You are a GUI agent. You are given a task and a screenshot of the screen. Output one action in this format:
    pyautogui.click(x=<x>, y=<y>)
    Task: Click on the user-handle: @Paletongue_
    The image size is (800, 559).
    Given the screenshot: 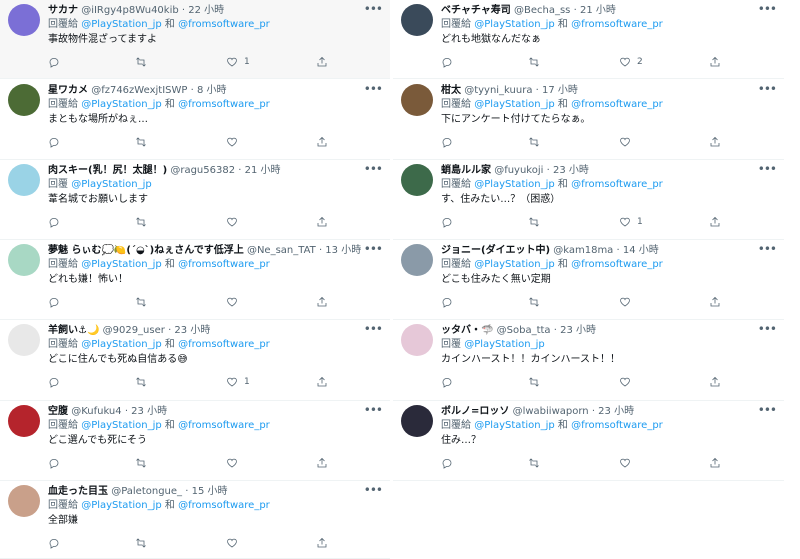 What is the action you would take?
    pyautogui.click(x=146, y=491)
    